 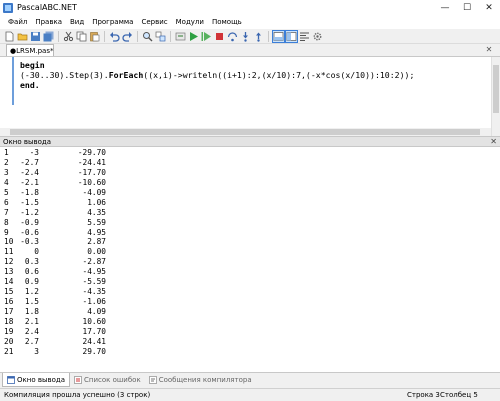 I want to click on output-line: 4 -2.1 -10.60, so click(x=59, y=183).